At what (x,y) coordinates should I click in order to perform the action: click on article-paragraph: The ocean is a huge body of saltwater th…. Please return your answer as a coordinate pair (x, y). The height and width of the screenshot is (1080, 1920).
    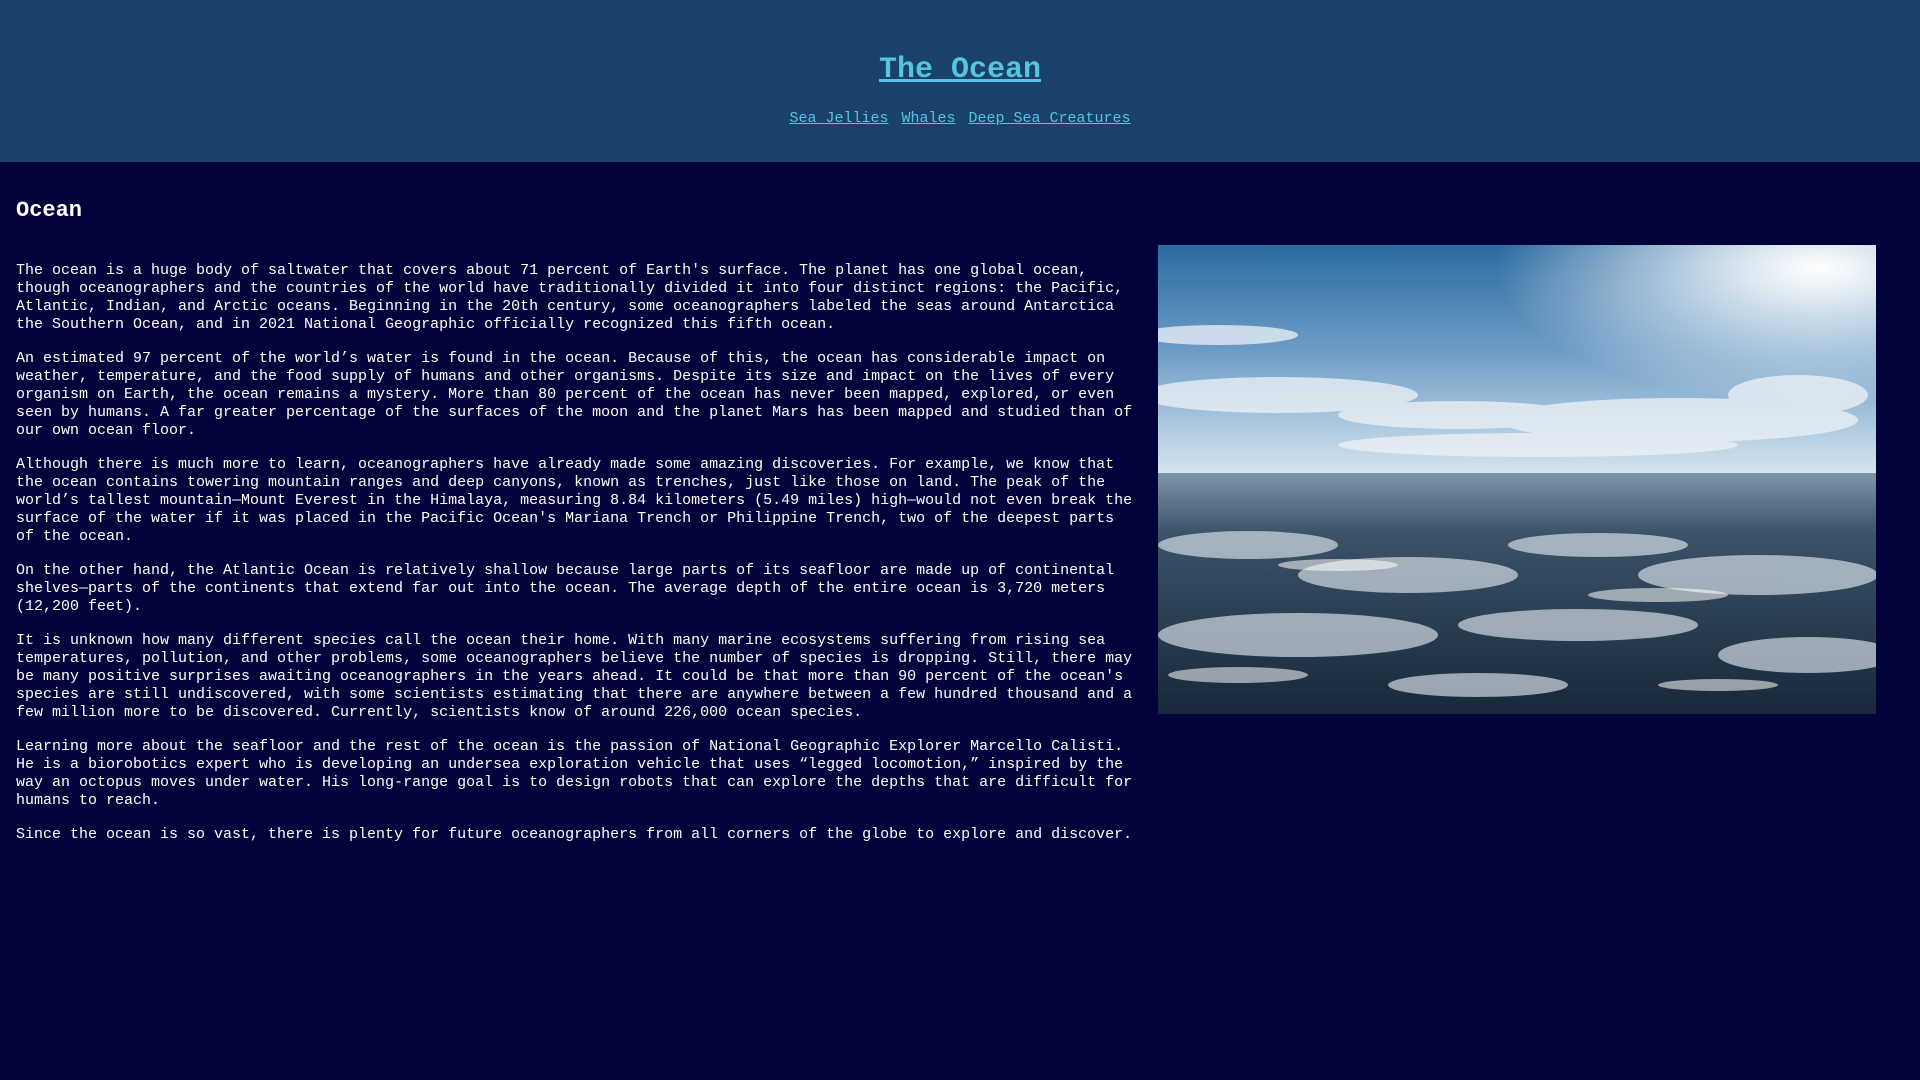
    Looking at the image, I should click on (570, 297).